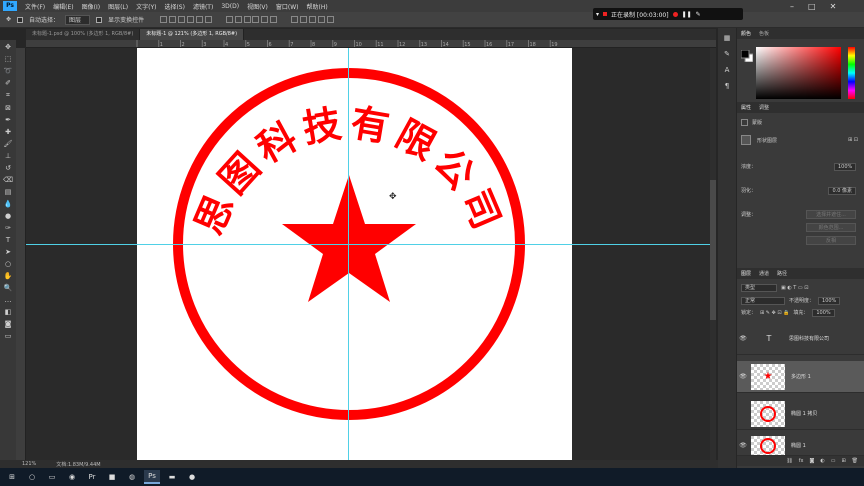 The image size is (864, 486). Describe the element at coordinates (763, 300) in the screenshot. I see `blend-mode-dropdown: 正常` at that location.